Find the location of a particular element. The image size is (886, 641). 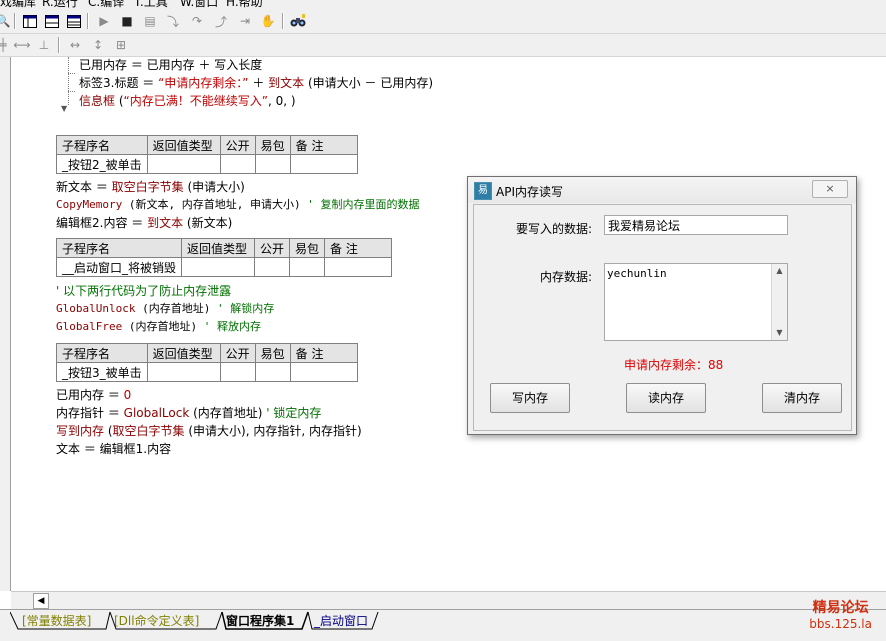

align-right-icon: ⊥ is located at coordinates (44, 45).